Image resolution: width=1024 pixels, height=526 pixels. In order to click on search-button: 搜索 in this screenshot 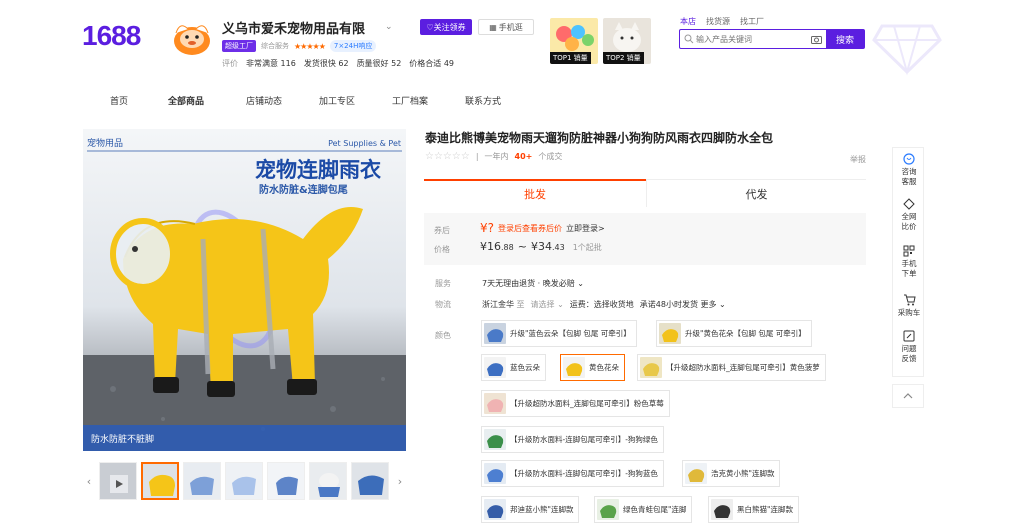, I will do `click(845, 39)`.